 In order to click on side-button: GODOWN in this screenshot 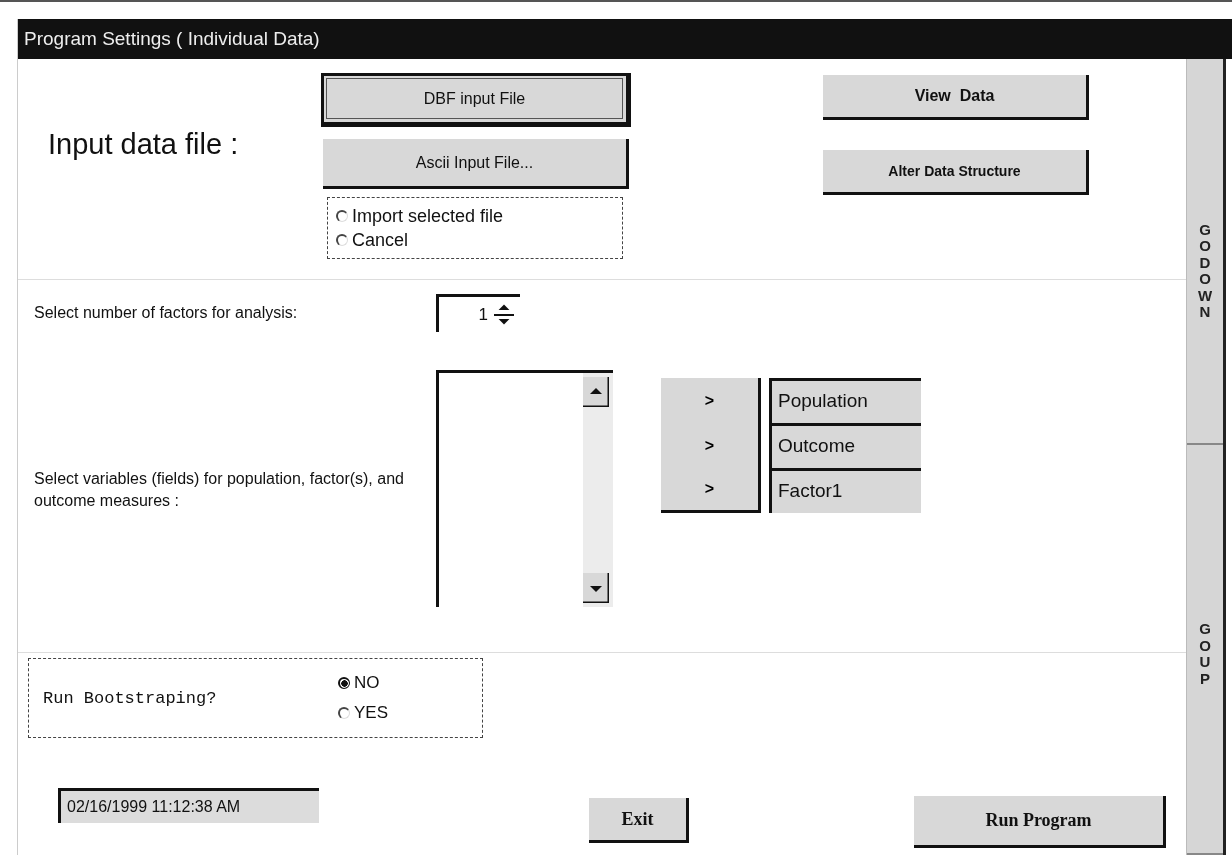, I will do `click(1205, 252)`.